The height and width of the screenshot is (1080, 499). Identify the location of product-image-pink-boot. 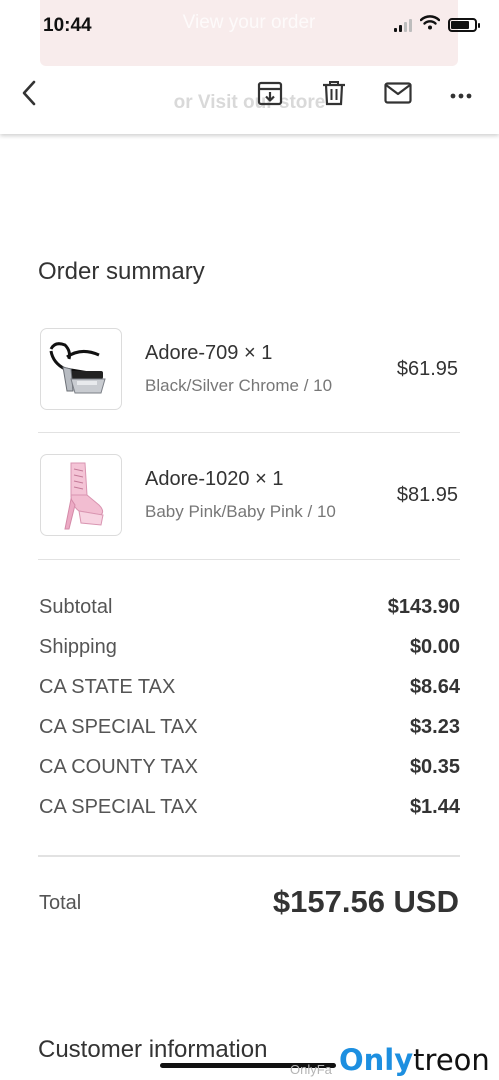
(81, 495).